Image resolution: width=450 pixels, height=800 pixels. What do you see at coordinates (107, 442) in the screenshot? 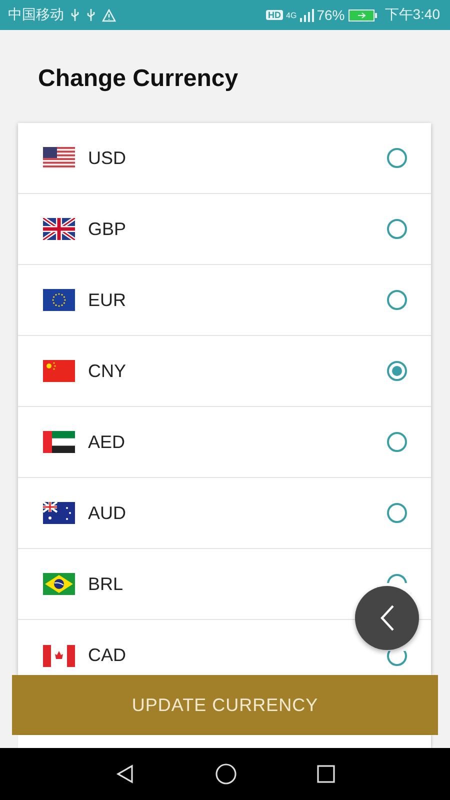
I see `currency-code: AED` at bounding box center [107, 442].